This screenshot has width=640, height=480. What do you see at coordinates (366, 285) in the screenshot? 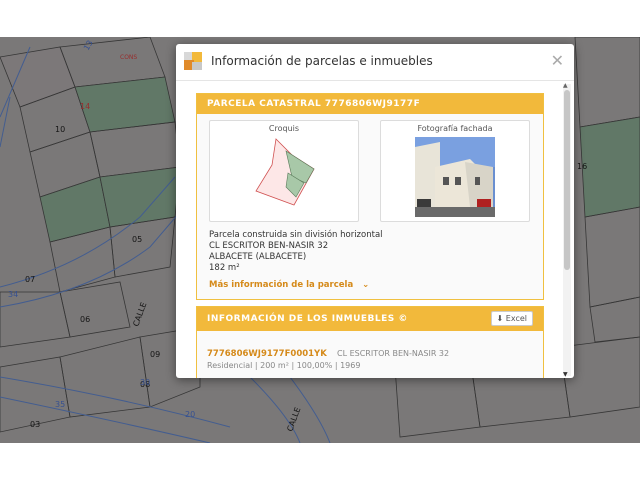
I see `chevron-down-icon: ⌄` at bounding box center [366, 285].